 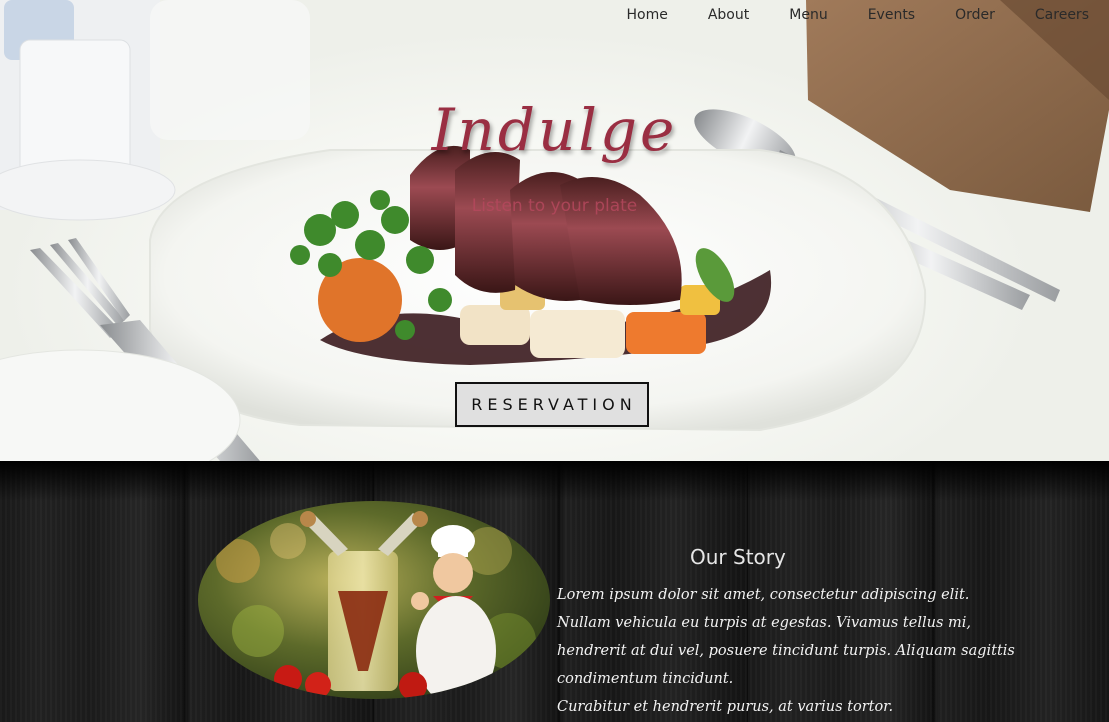 What do you see at coordinates (645, 679) in the screenshot?
I see `story-line: condimentum tincidunt.` at bounding box center [645, 679].